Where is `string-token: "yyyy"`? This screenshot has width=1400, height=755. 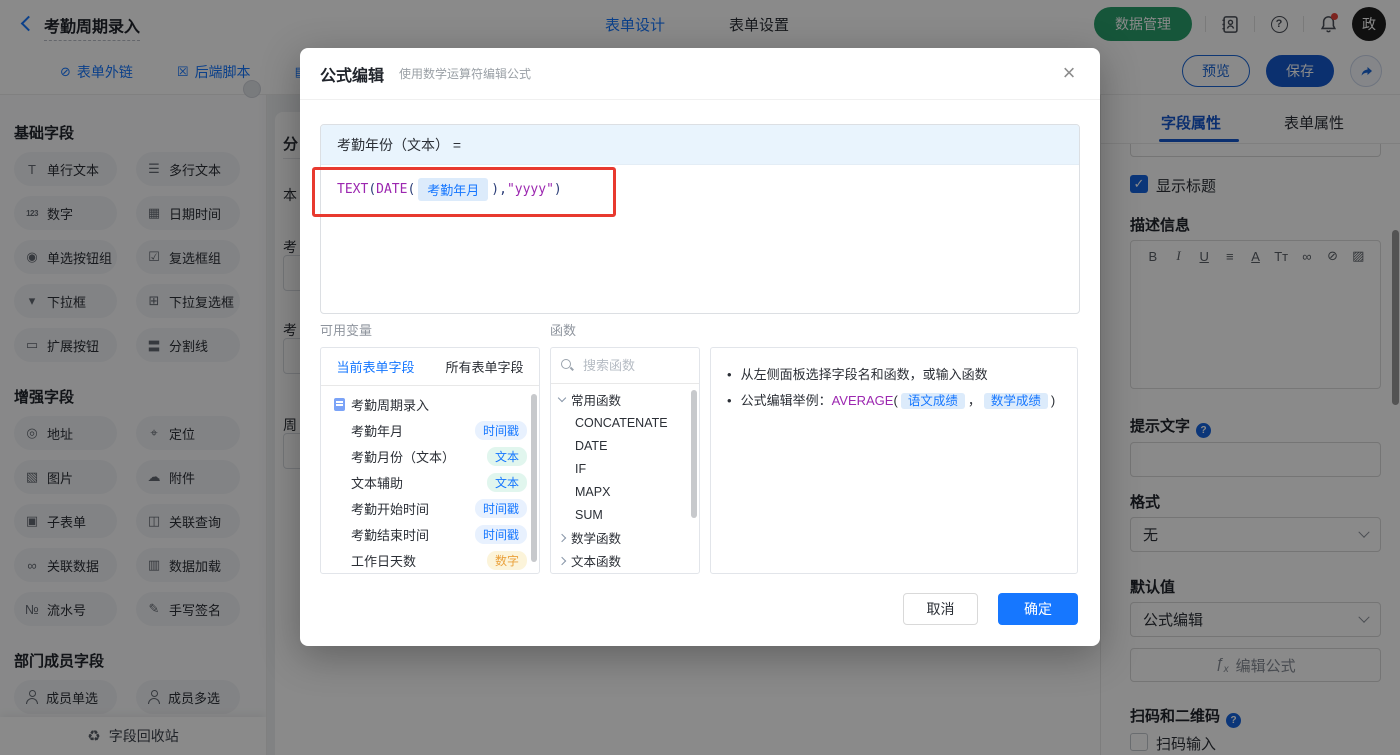
string-token: "yyyy" is located at coordinates (530, 189).